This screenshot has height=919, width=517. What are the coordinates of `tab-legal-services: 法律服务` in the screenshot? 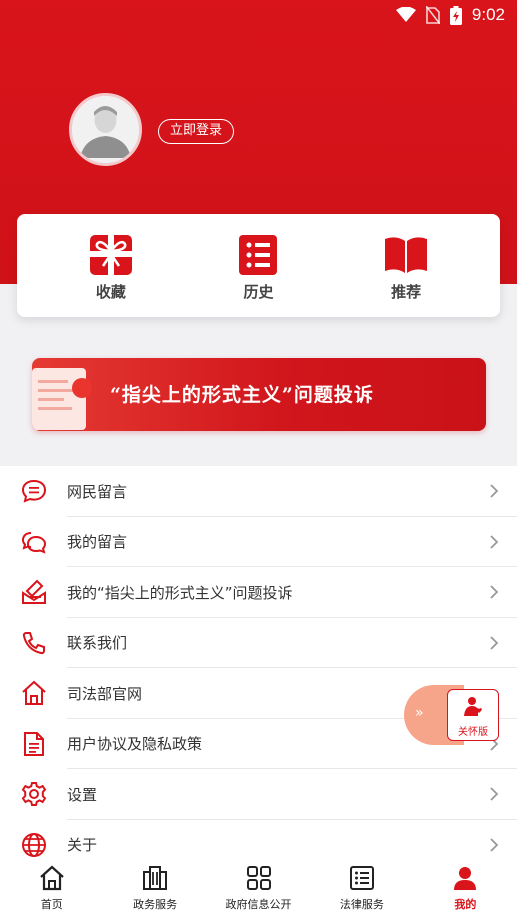 It's located at (361, 888).